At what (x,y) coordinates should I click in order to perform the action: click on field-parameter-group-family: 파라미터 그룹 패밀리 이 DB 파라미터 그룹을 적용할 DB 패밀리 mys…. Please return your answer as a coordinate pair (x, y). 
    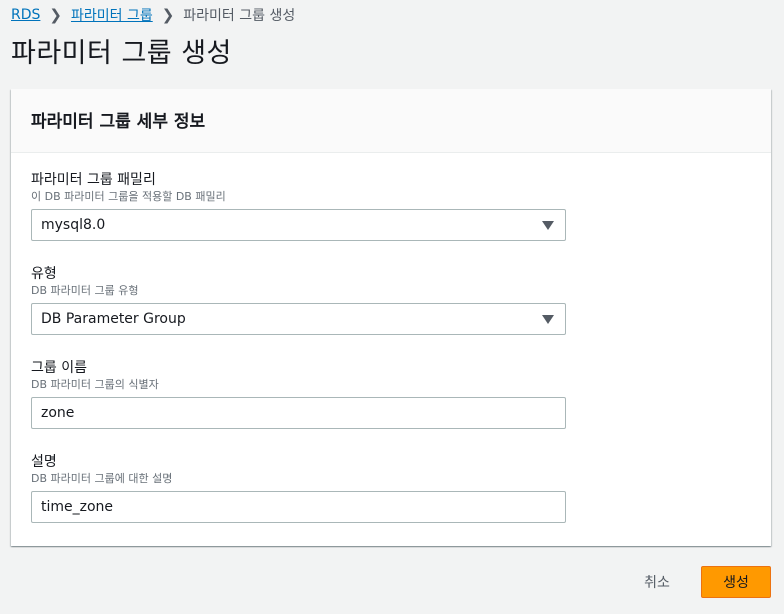
    Looking at the image, I should click on (298, 206).